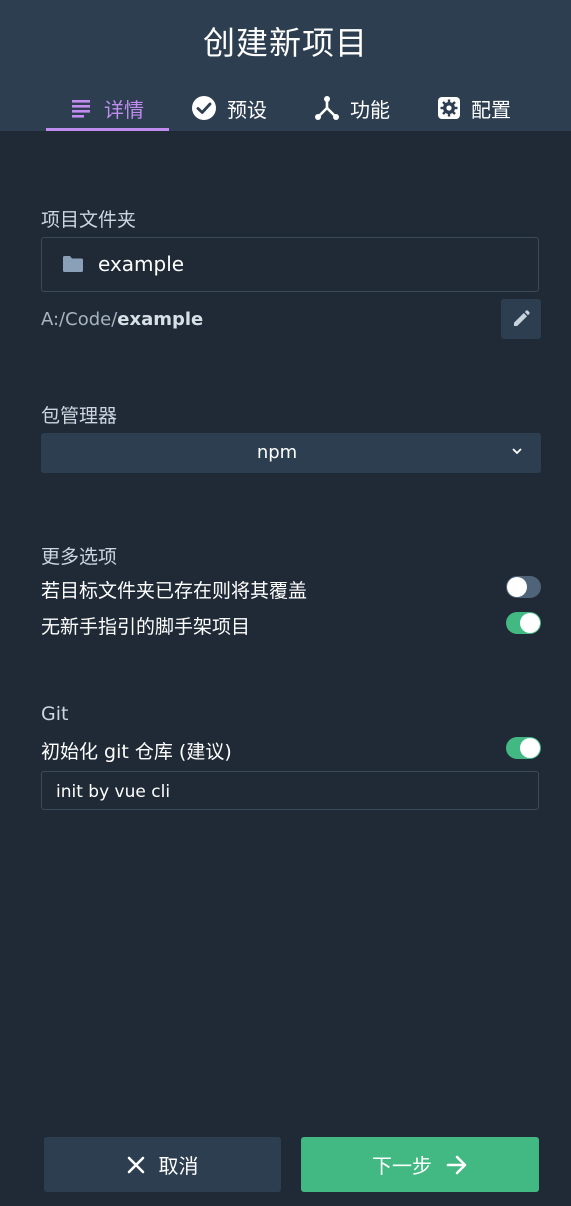 The height and width of the screenshot is (1206, 571). What do you see at coordinates (449, 108) in the screenshot?
I see `gear-icon` at bounding box center [449, 108].